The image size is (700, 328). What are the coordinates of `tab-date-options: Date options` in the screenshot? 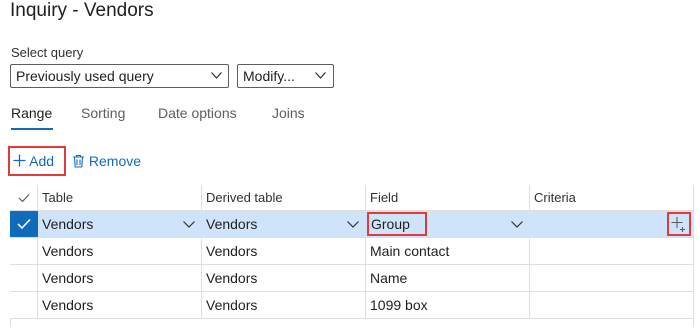 It's located at (197, 113).